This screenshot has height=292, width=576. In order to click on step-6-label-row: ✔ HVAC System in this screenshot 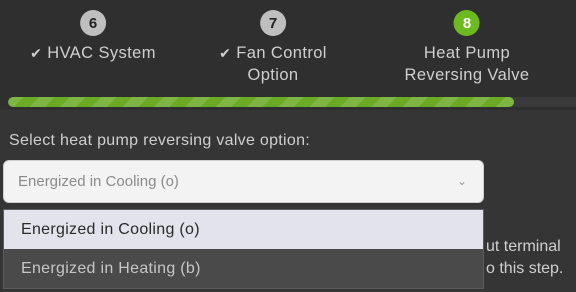, I will do `click(93, 53)`.